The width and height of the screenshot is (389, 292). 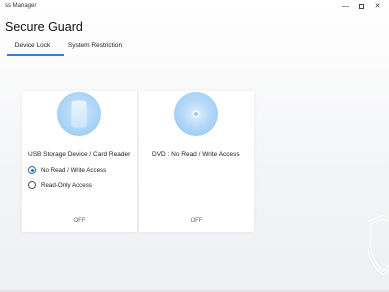 I want to click on tab-device-lock: Device Lock, so click(x=32, y=46).